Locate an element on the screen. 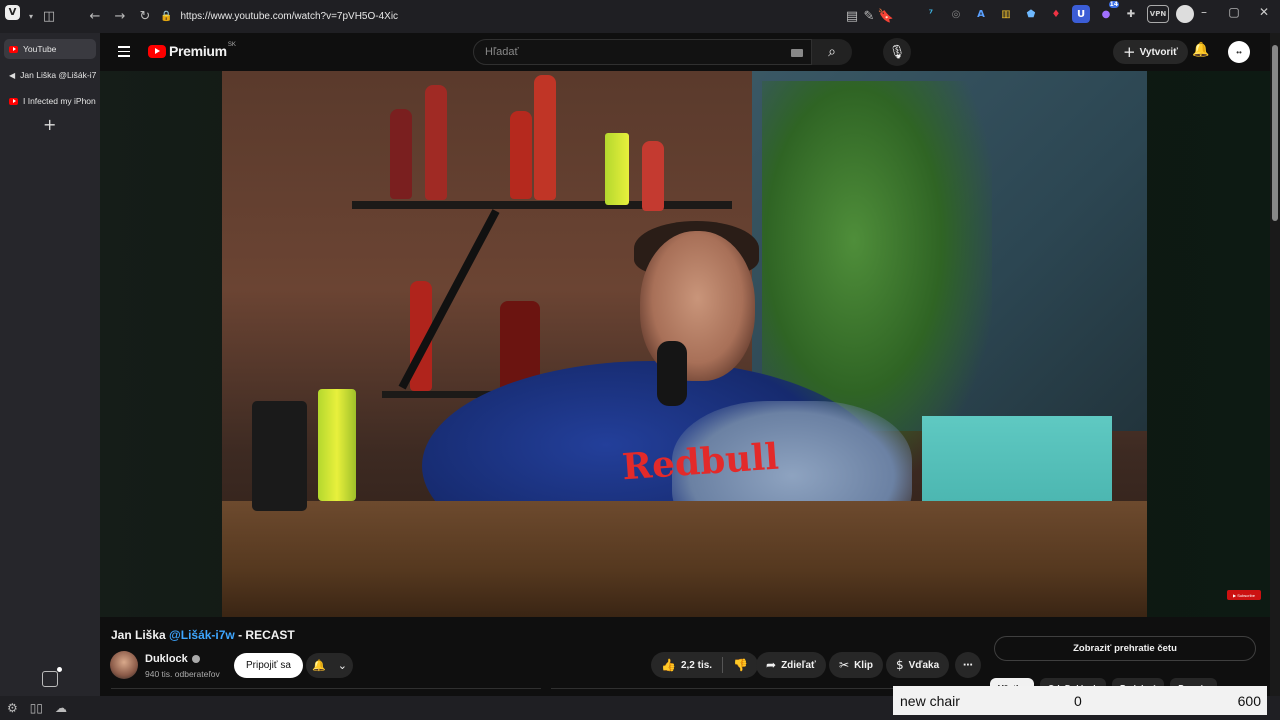 Image resolution: width=1280 pixels, height=720 pixels. ext-4-icon: ▥ is located at coordinates (1006, 14).